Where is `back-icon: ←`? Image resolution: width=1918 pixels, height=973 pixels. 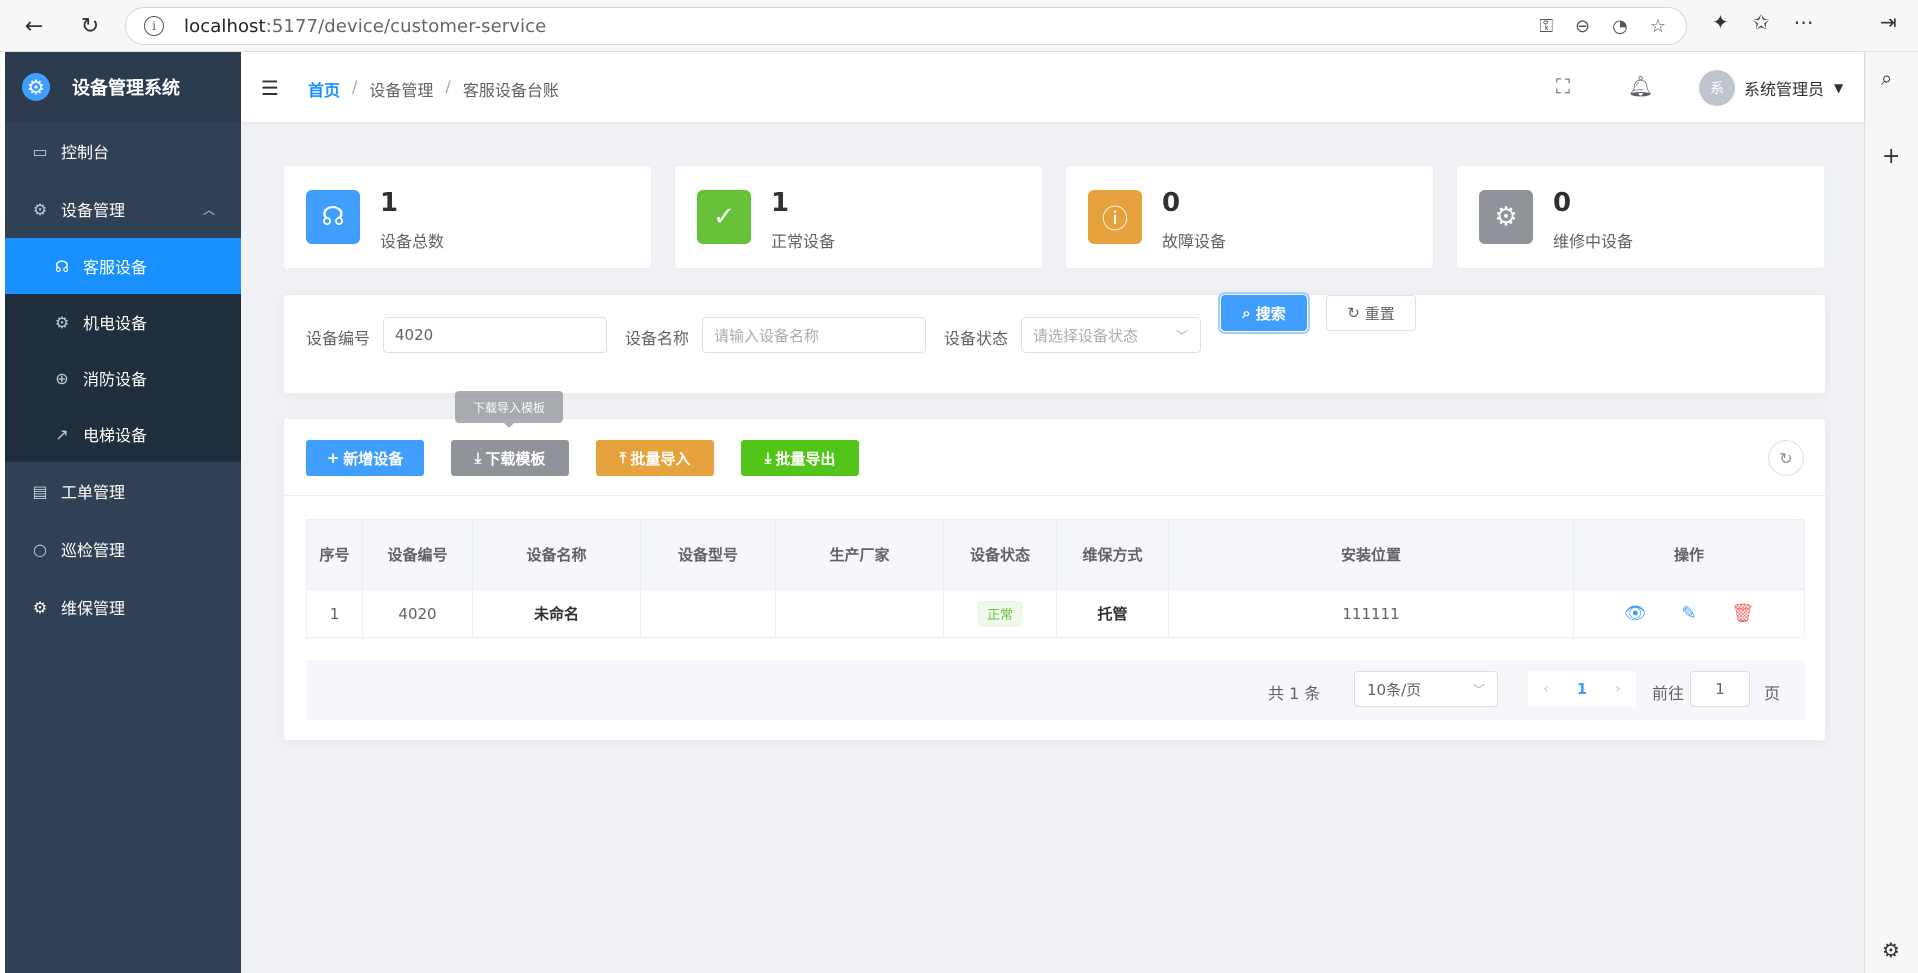
back-icon: ← is located at coordinates (34, 26).